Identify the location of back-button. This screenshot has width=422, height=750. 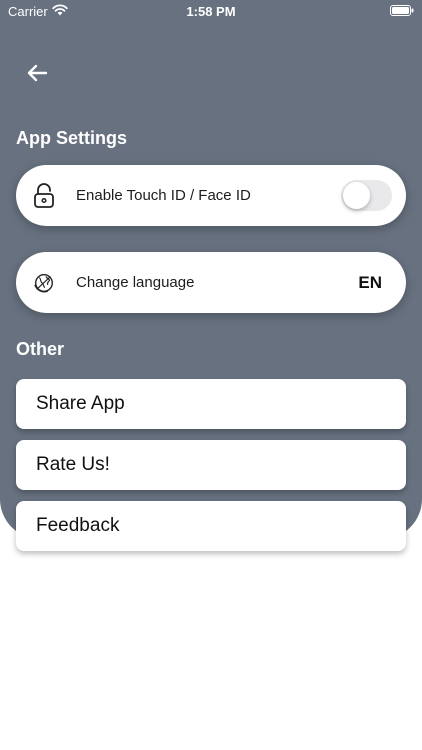
(37, 73).